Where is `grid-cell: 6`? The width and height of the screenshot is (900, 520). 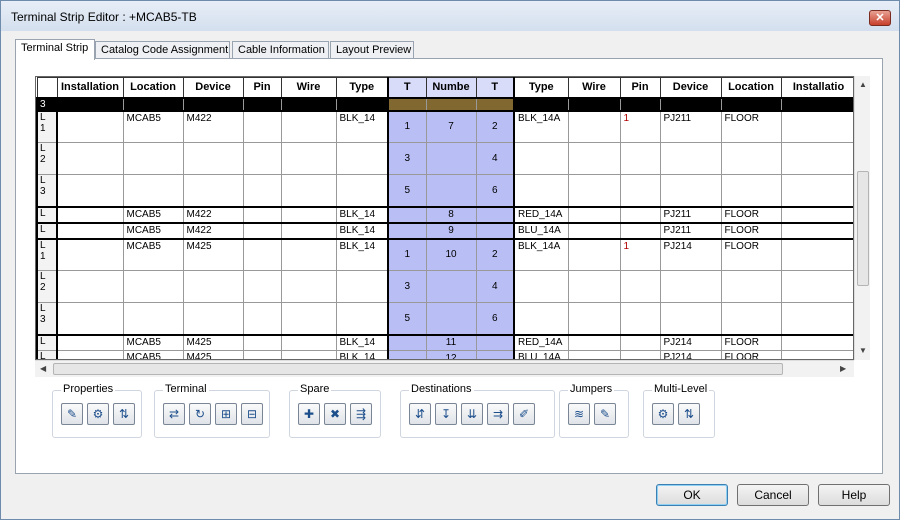 grid-cell: 6 is located at coordinates (495, 190).